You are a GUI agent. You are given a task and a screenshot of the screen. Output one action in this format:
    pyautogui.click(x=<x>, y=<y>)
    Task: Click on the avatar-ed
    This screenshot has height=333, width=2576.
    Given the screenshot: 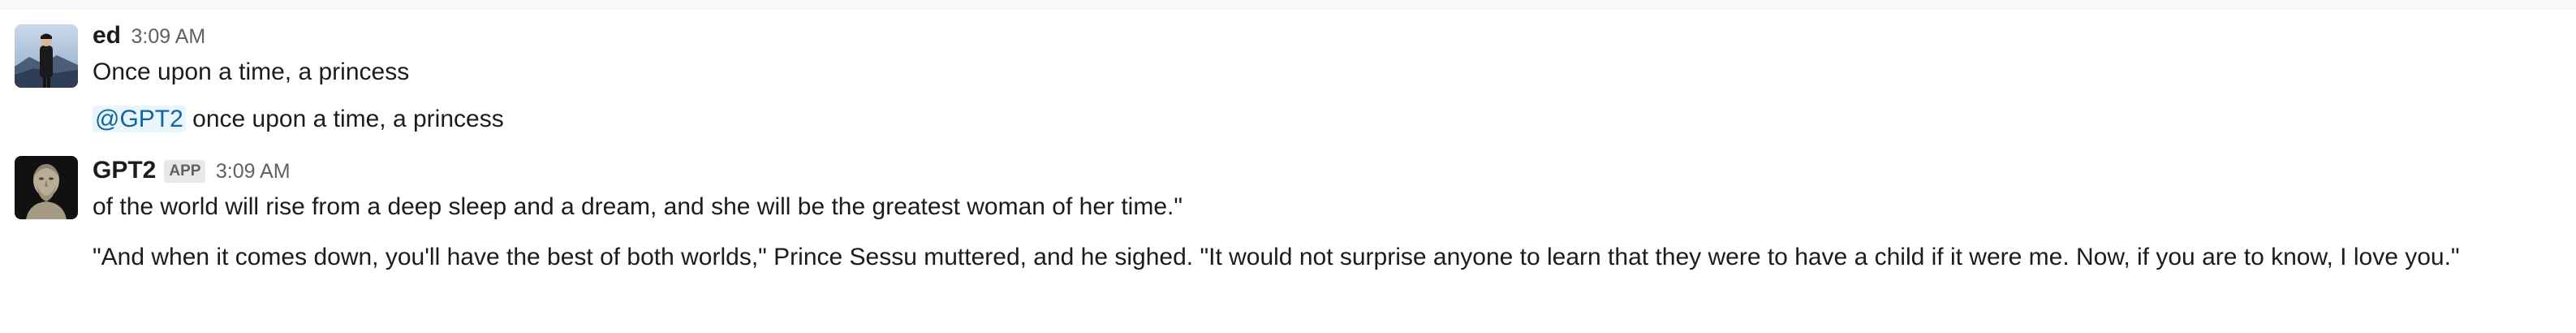 What is the action you would take?
    pyautogui.click(x=47, y=56)
    